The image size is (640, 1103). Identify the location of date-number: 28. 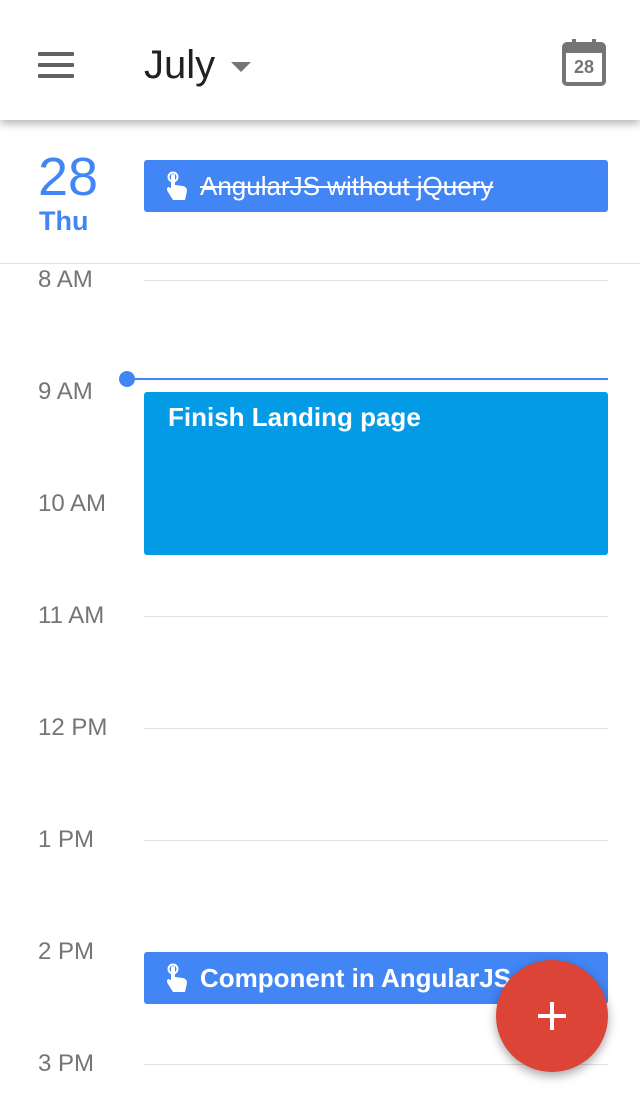
(68, 177).